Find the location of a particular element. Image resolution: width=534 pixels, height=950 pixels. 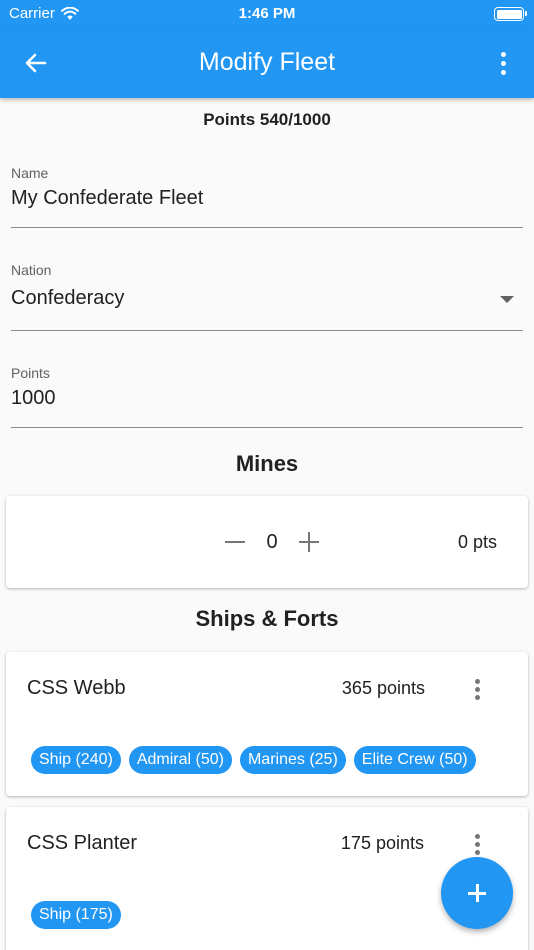

nation-value: Confederacy is located at coordinates (267, 298).